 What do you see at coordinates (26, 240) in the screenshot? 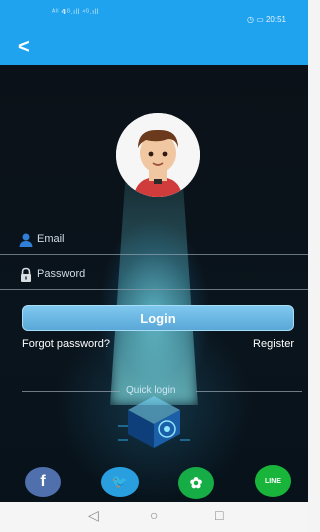
I see `user-icon` at bounding box center [26, 240].